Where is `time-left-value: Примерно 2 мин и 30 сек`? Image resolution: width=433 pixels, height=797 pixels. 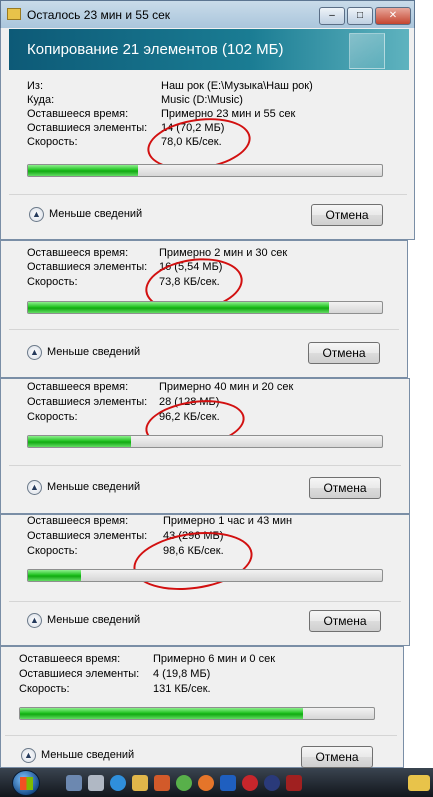
time-left-value: Примерно 2 мин и 30 сек is located at coordinates (223, 253).